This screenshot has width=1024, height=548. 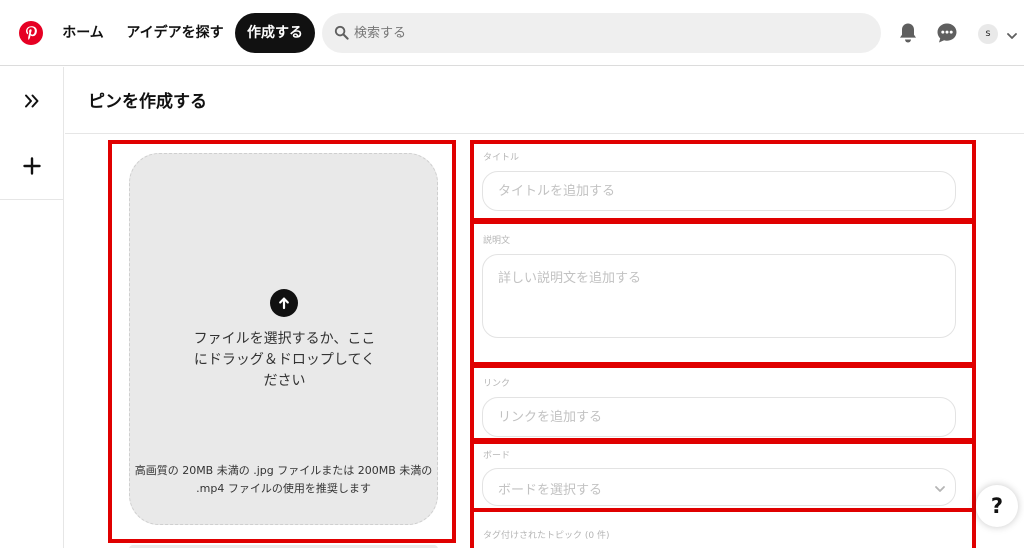 I want to click on nav-home: ホーム, so click(x=83, y=33).